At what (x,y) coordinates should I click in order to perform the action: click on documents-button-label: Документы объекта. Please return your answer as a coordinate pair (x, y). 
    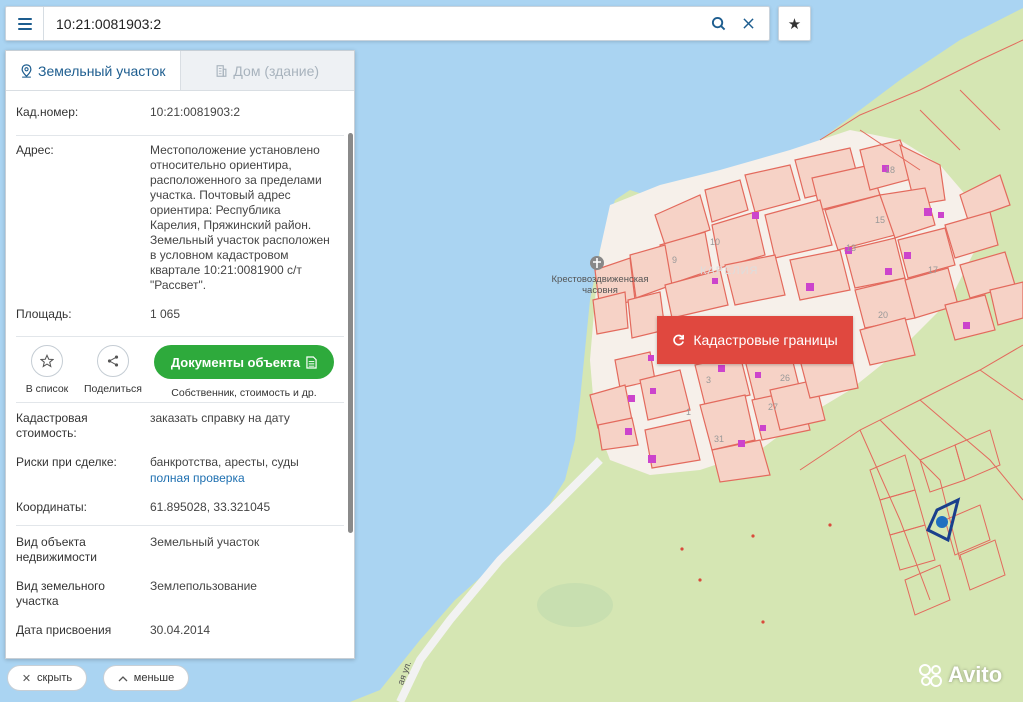
    Looking at the image, I should click on (235, 362).